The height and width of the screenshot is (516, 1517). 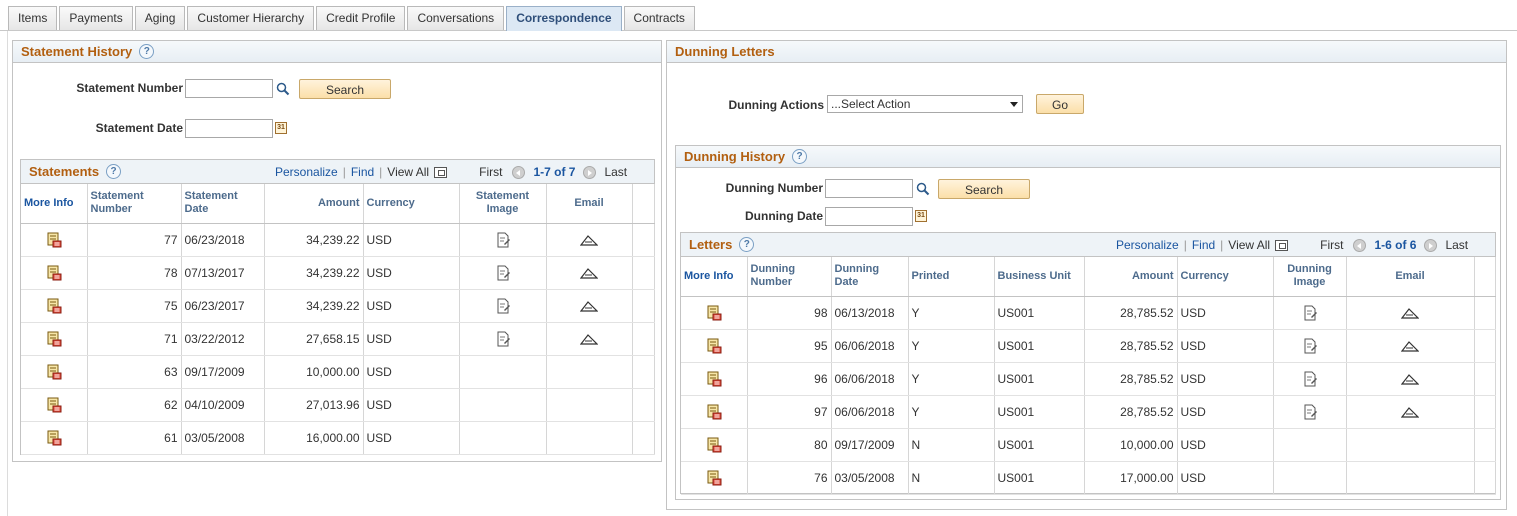 I want to click on column-header: Statement Image, so click(x=503, y=204).